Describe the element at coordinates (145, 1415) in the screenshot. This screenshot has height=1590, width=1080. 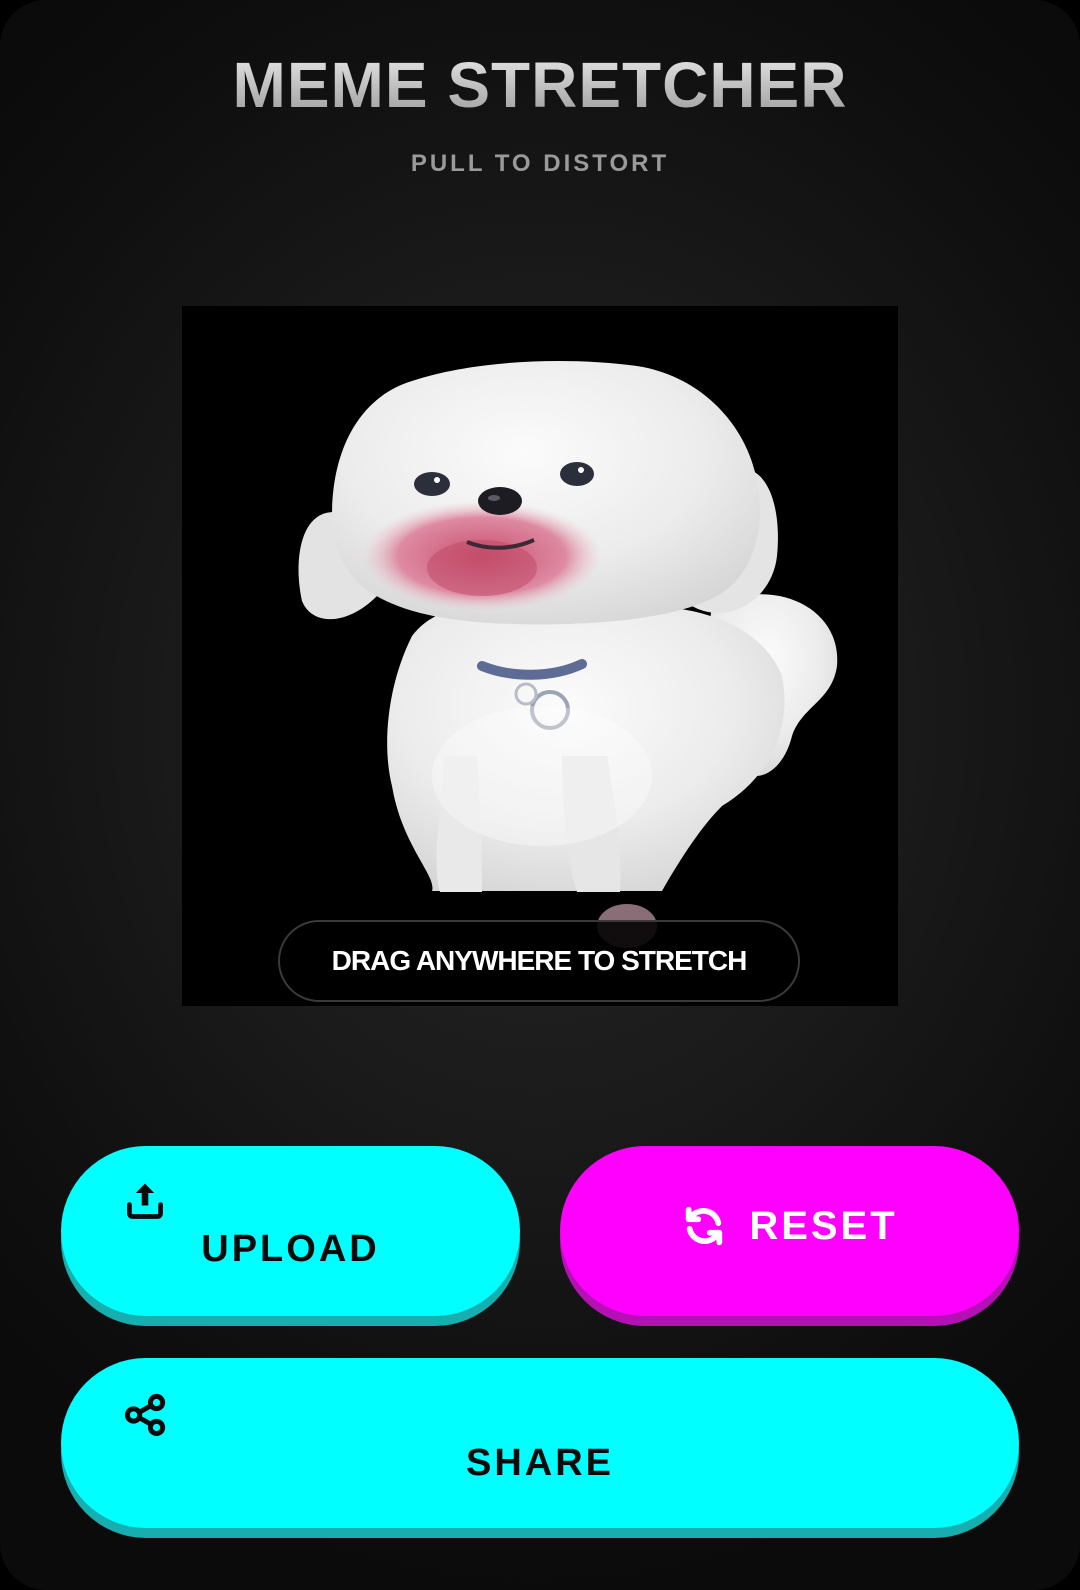
I see `share-icon` at that location.